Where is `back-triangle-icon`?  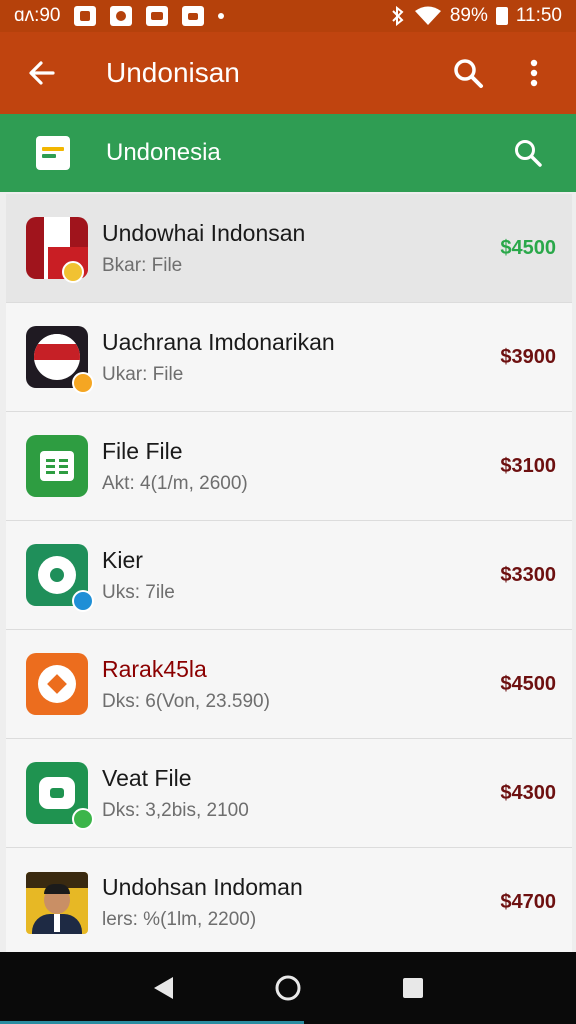
back-triangle-icon is located at coordinates (163, 988).